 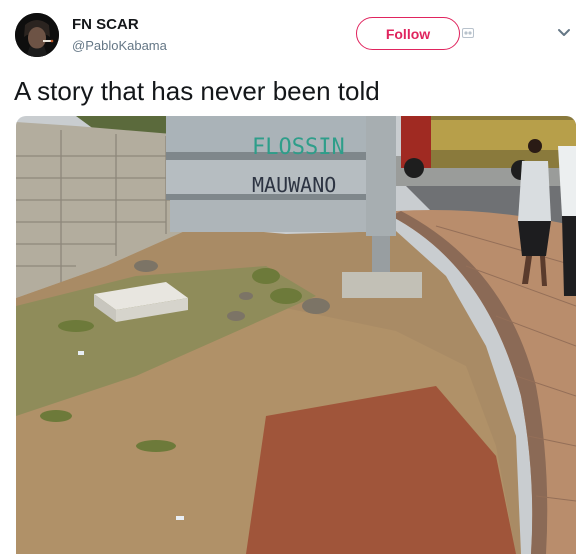 I want to click on avatar, so click(x=37, y=35).